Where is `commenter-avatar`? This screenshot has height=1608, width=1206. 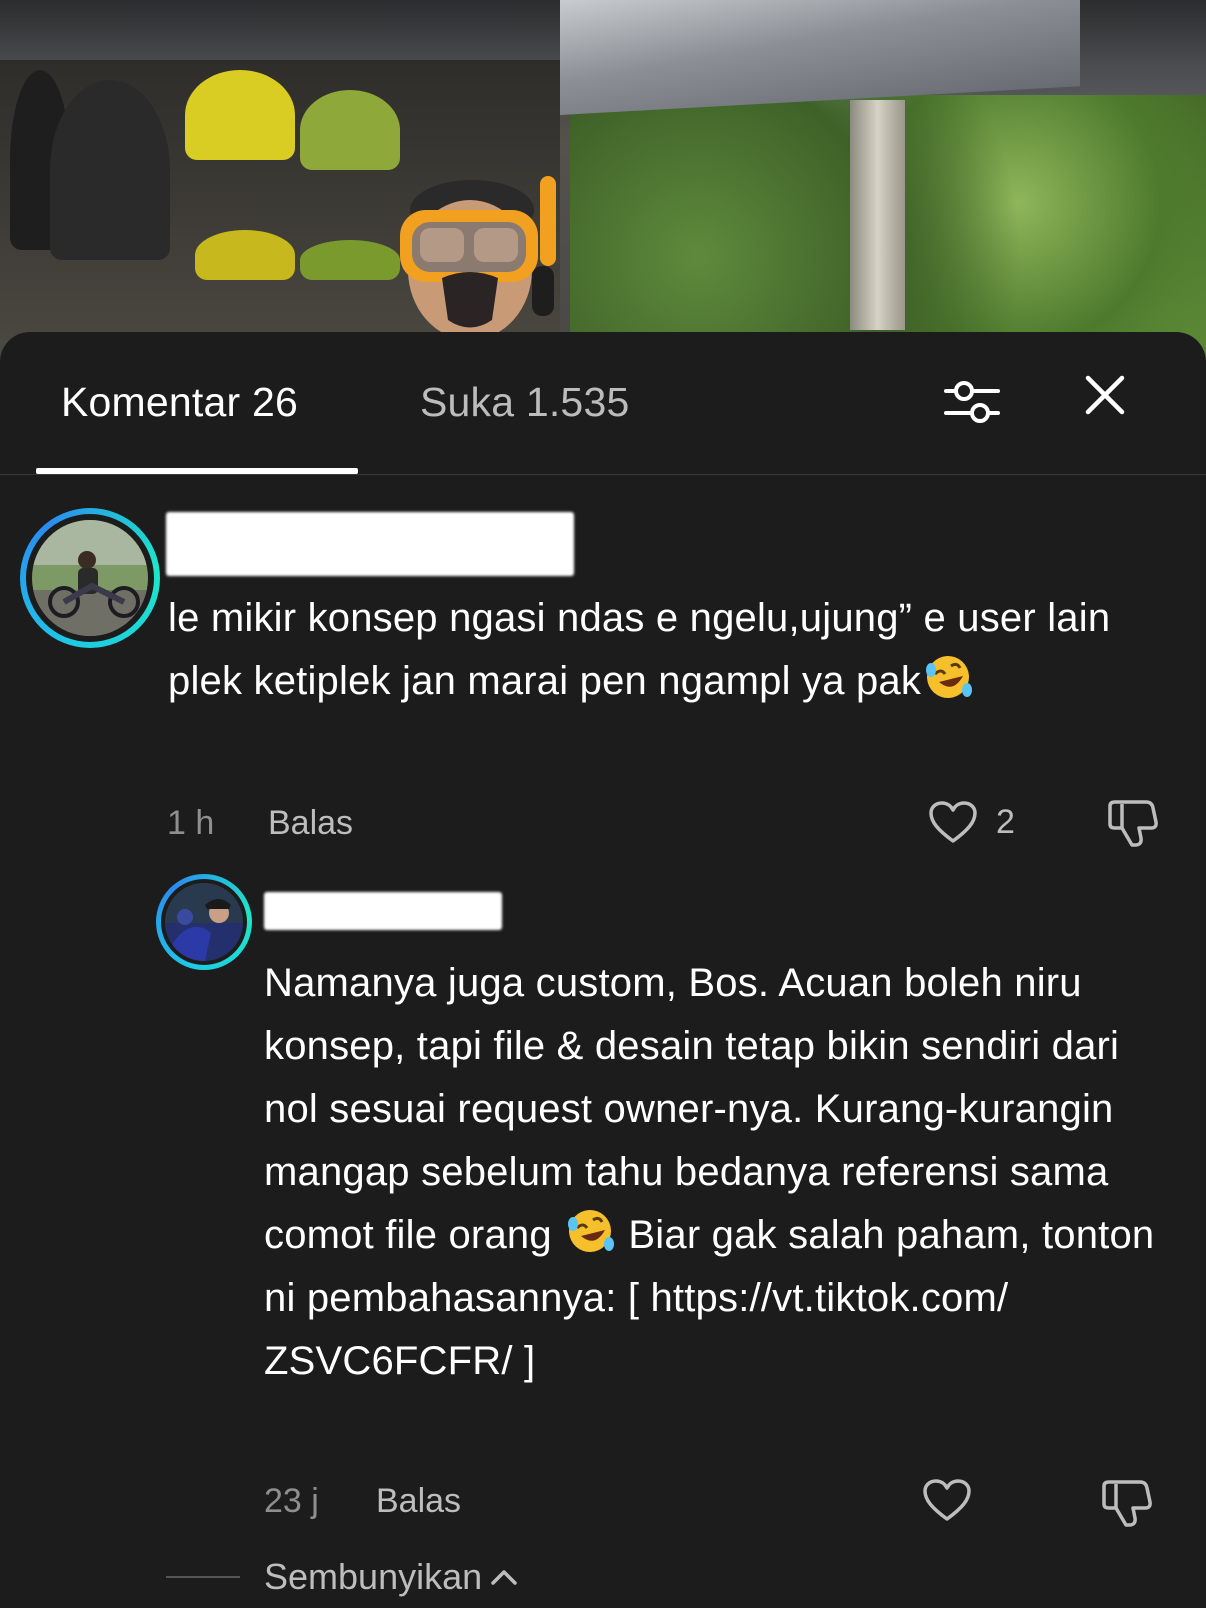 commenter-avatar is located at coordinates (90, 578).